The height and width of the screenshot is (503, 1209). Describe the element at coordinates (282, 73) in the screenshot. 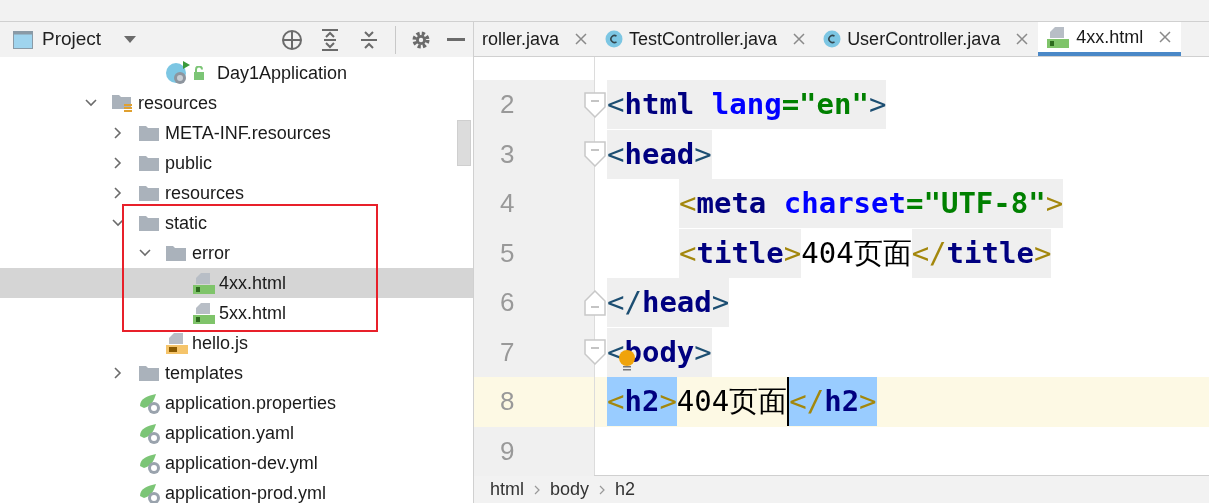

I see `tree-item-label: Day1Application` at that location.